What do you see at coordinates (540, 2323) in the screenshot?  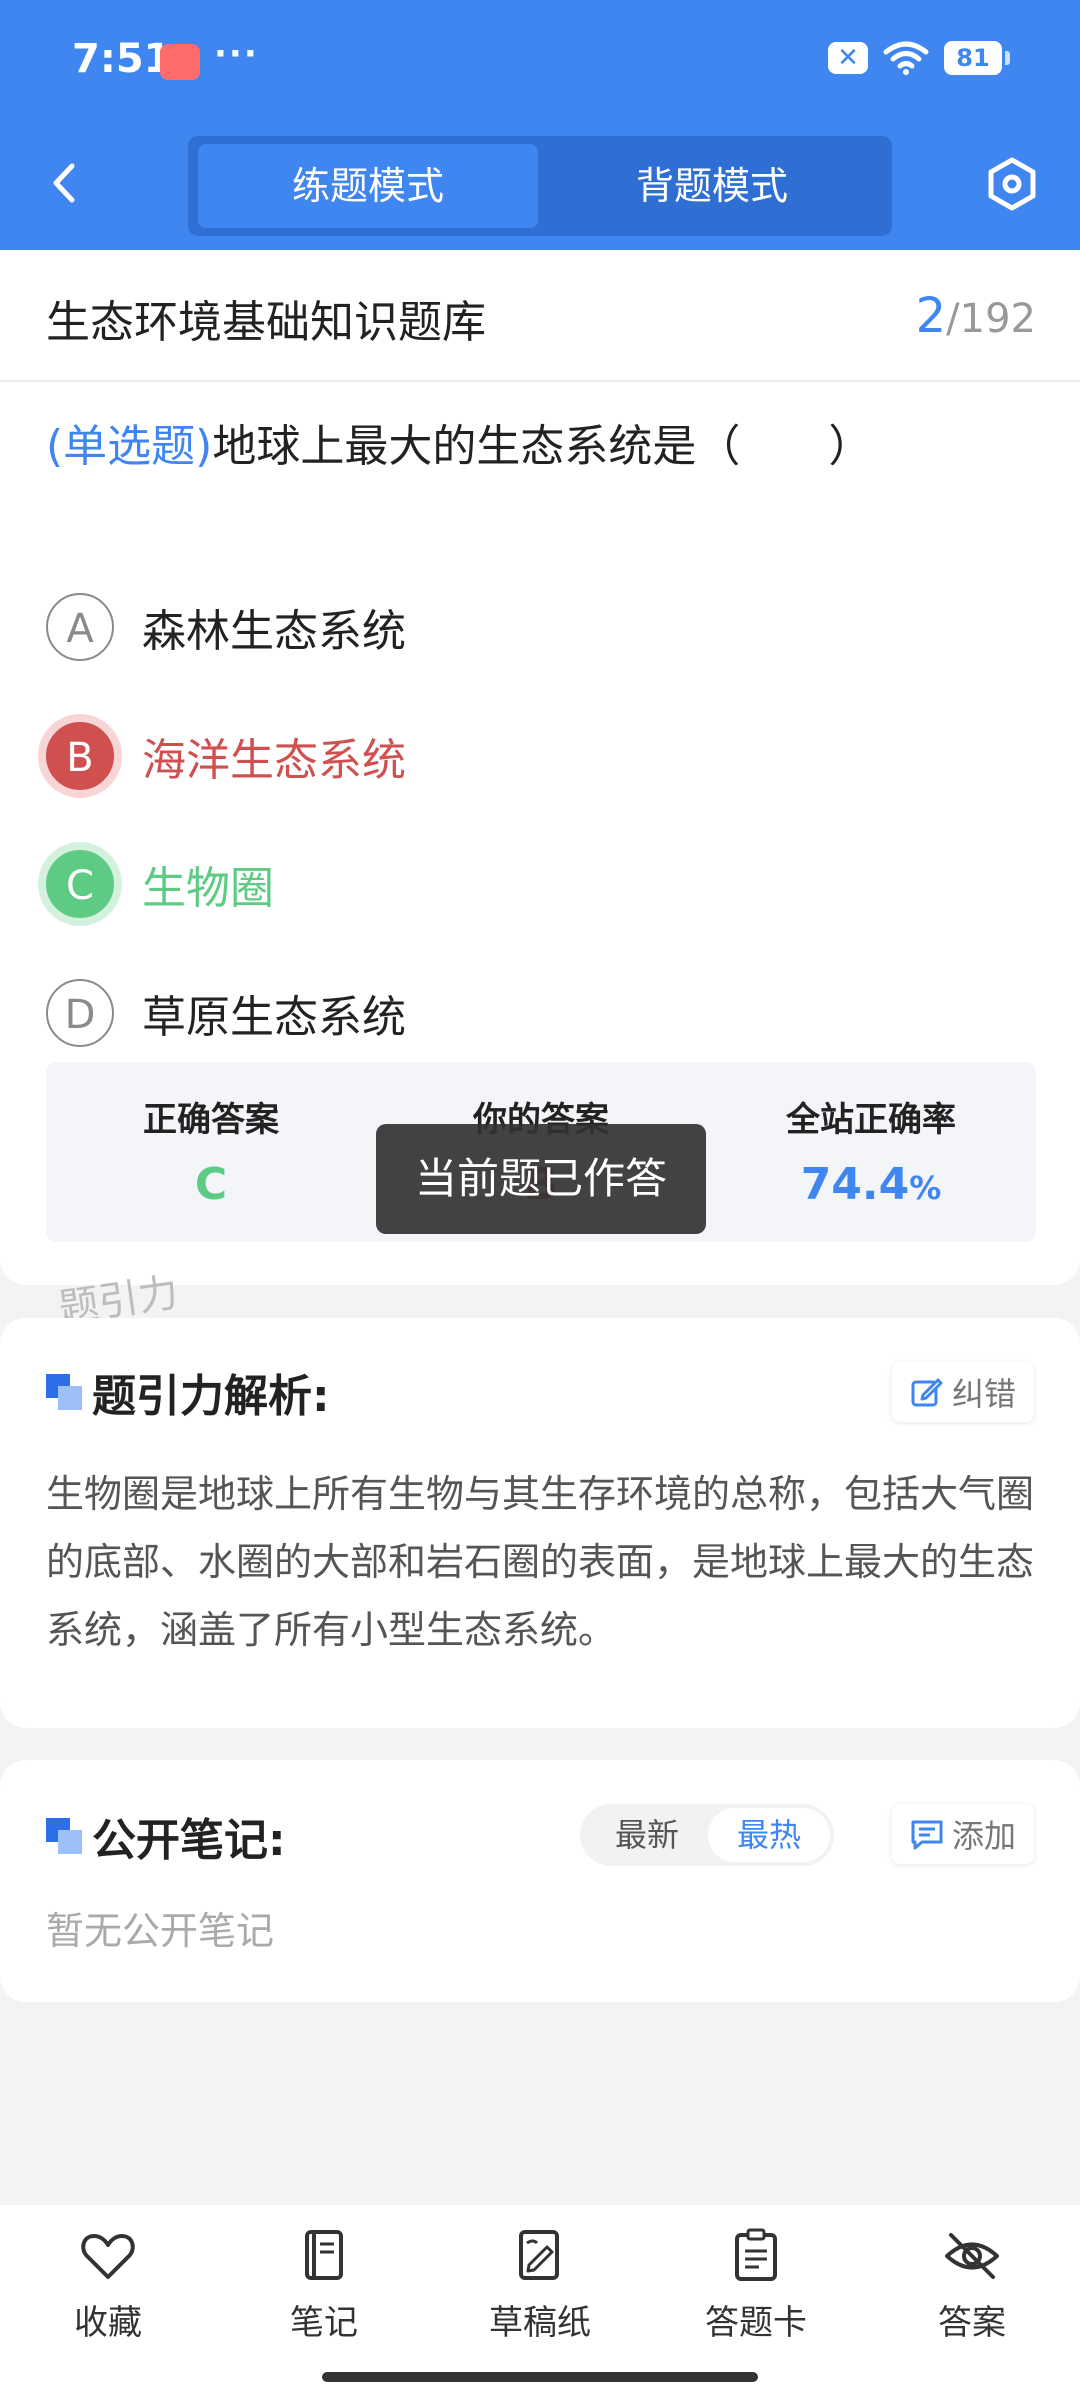 I see `nav-draft-paper-label: 草稿纸` at bounding box center [540, 2323].